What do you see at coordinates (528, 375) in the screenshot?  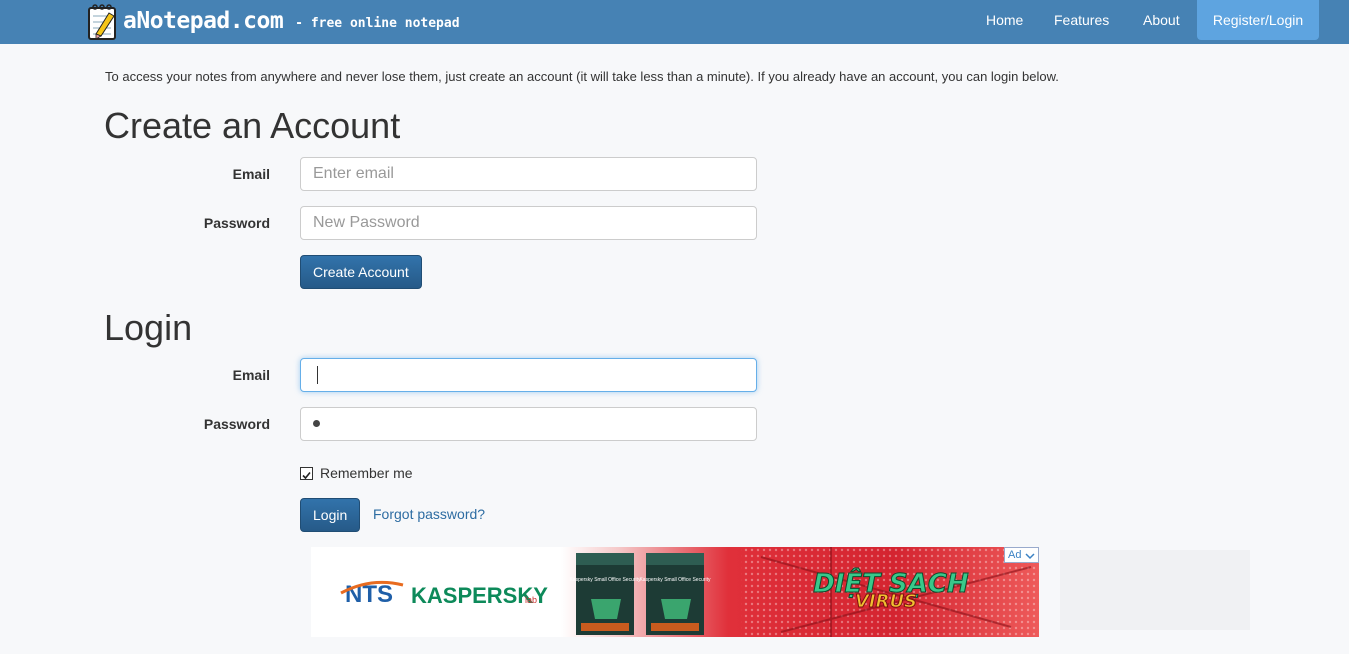 I see `login-email-input` at bounding box center [528, 375].